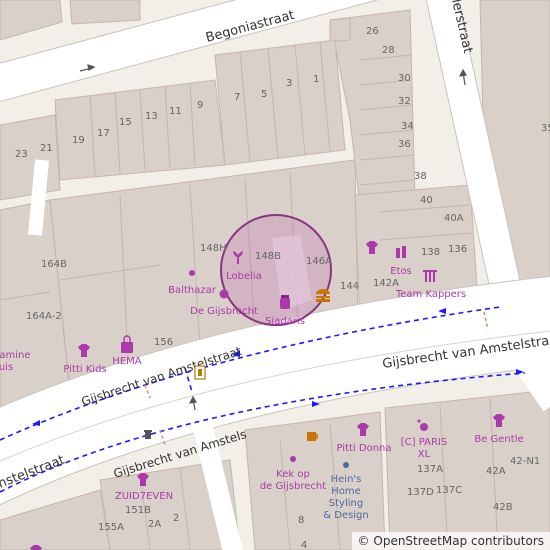 This screenshot has width=550, height=550. What do you see at coordinates (289, 83) in the screenshot?
I see `house-number: 3` at bounding box center [289, 83].